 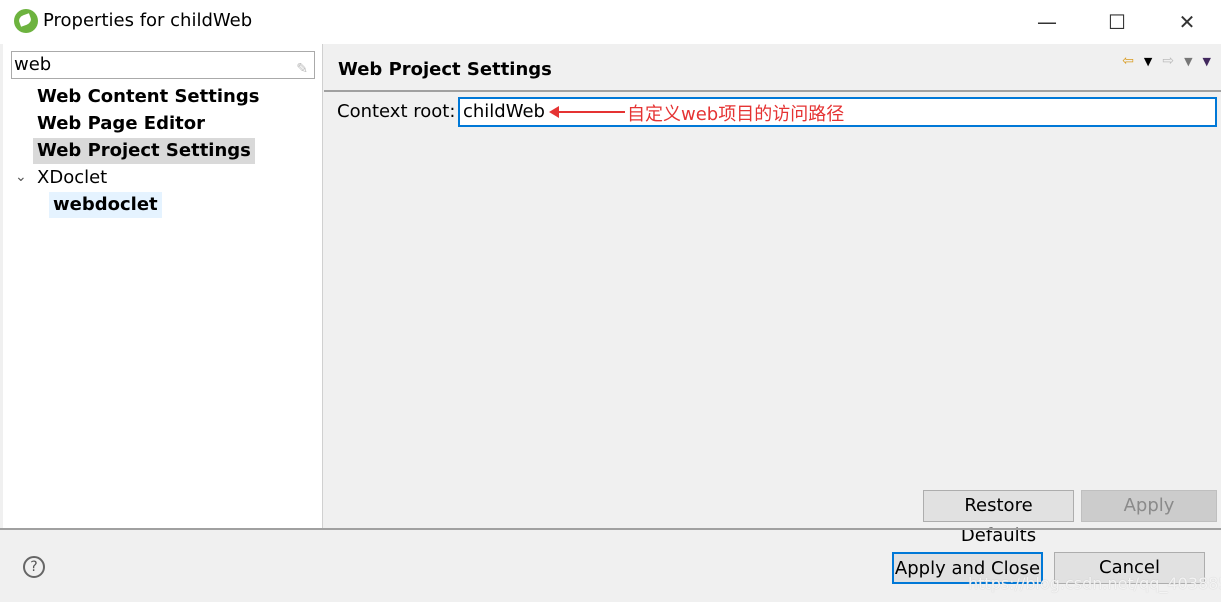 What do you see at coordinates (1047, 22) in the screenshot?
I see `minimize-button: —` at bounding box center [1047, 22].